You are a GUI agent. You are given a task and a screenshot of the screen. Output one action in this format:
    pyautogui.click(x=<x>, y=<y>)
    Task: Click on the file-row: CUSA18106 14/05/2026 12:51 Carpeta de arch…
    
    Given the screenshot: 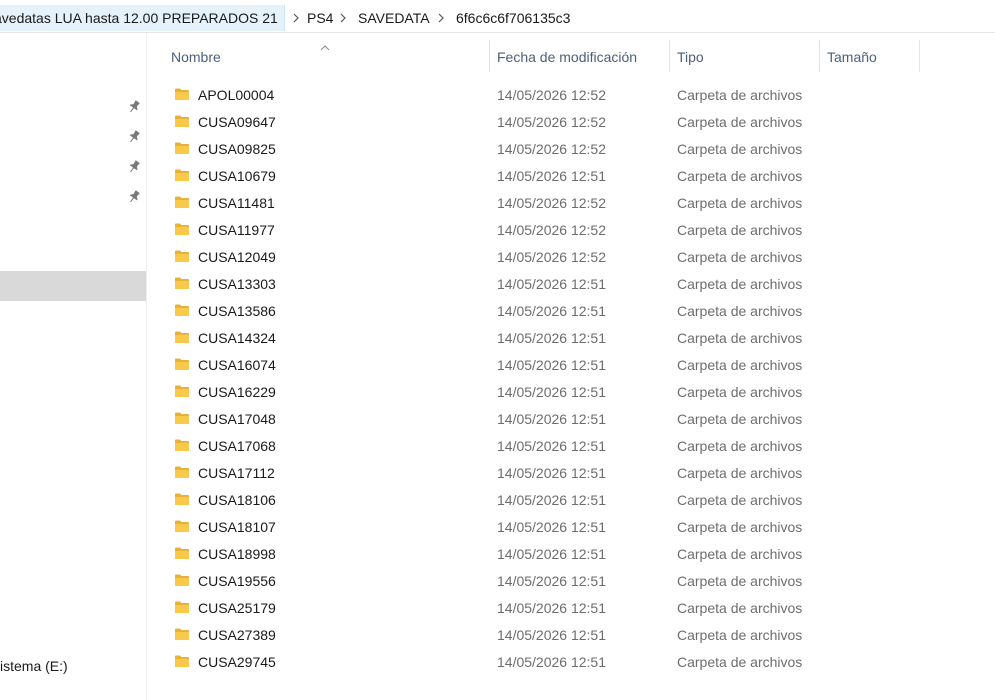 What is the action you would take?
    pyautogui.click(x=576, y=500)
    